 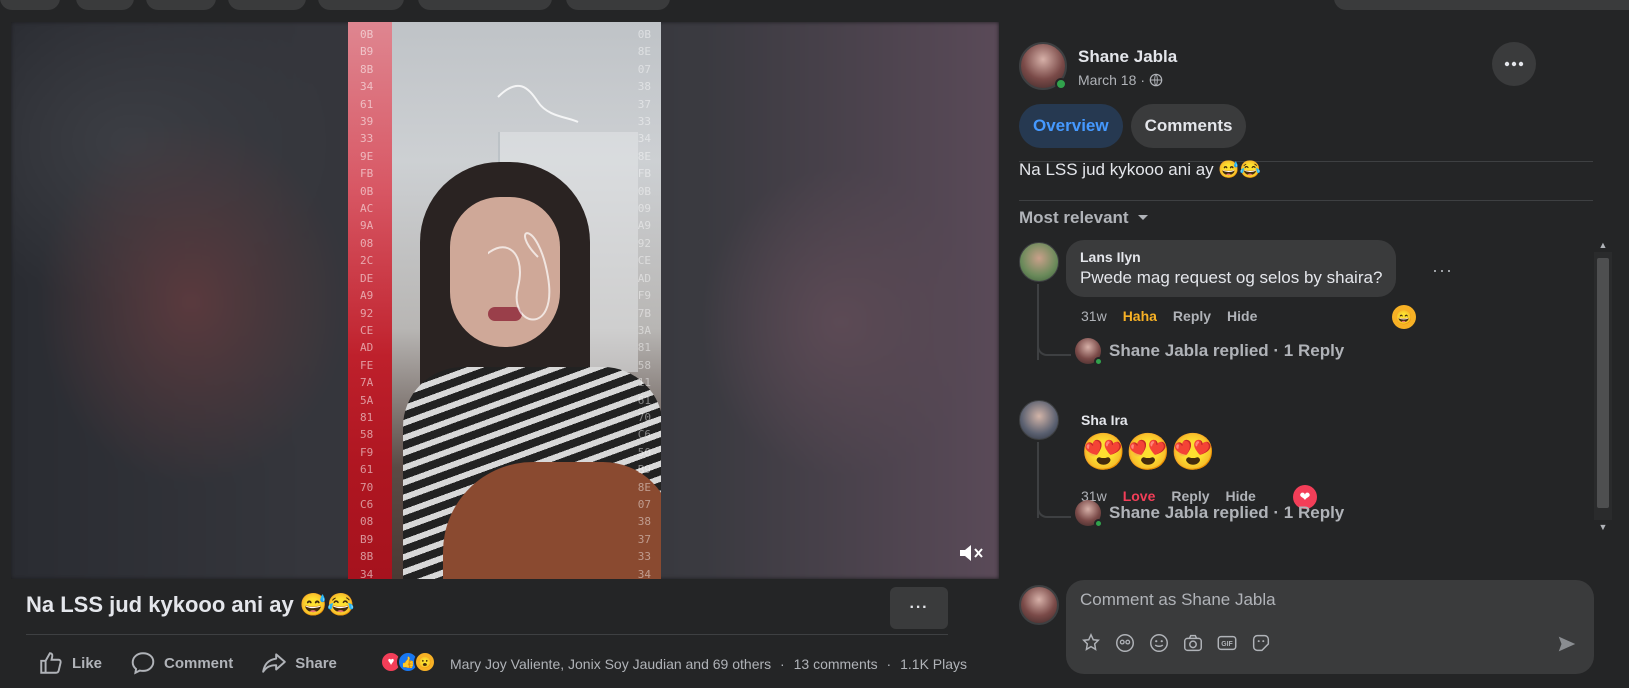 What do you see at coordinates (814, 11) in the screenshot?
I see `top-nav-bar` at bounding box center [814, 11].